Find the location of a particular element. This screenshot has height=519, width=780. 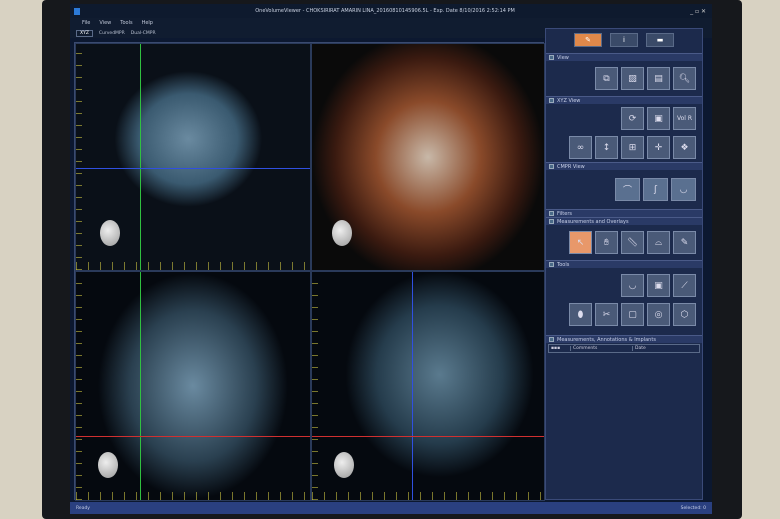

coronal-view is located at coordinates (193, 386).